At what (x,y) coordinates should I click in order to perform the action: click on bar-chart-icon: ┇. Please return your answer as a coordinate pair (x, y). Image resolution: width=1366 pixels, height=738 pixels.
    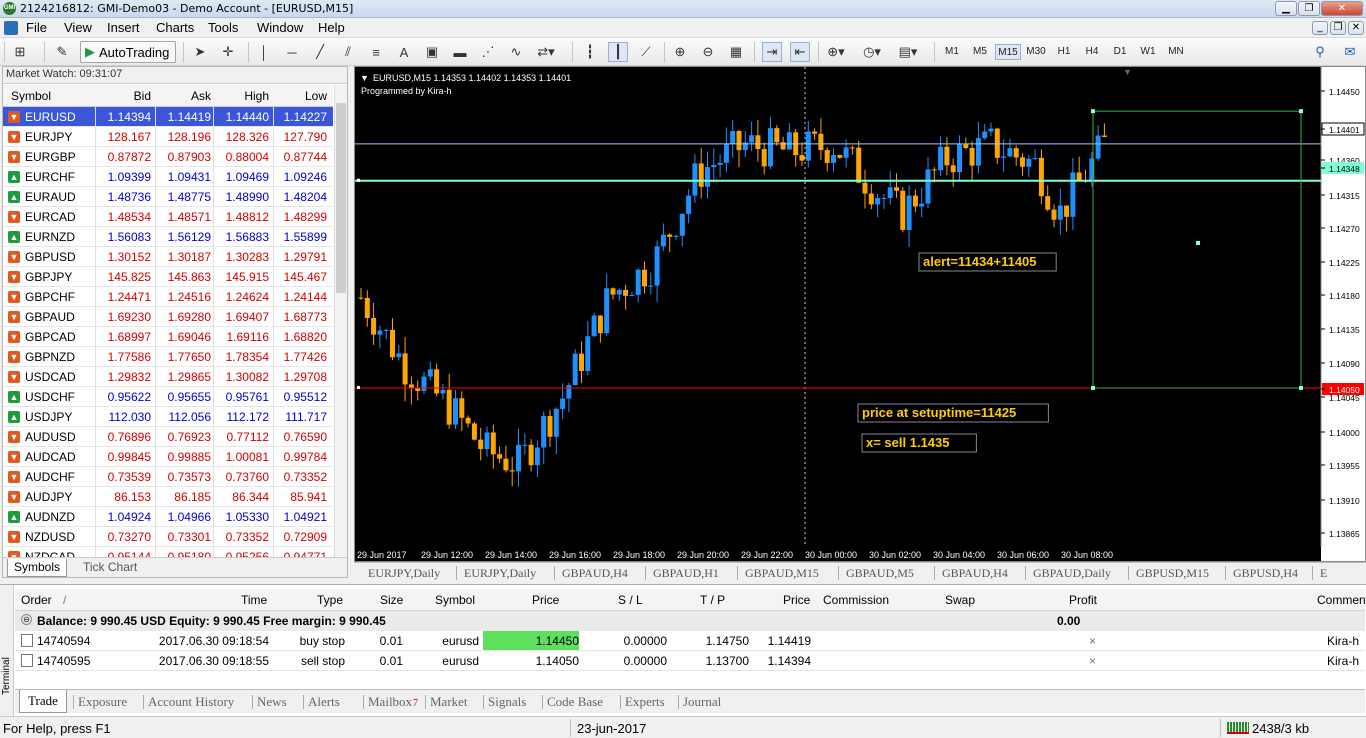
    Looking at the image, I should click on (590, 52).